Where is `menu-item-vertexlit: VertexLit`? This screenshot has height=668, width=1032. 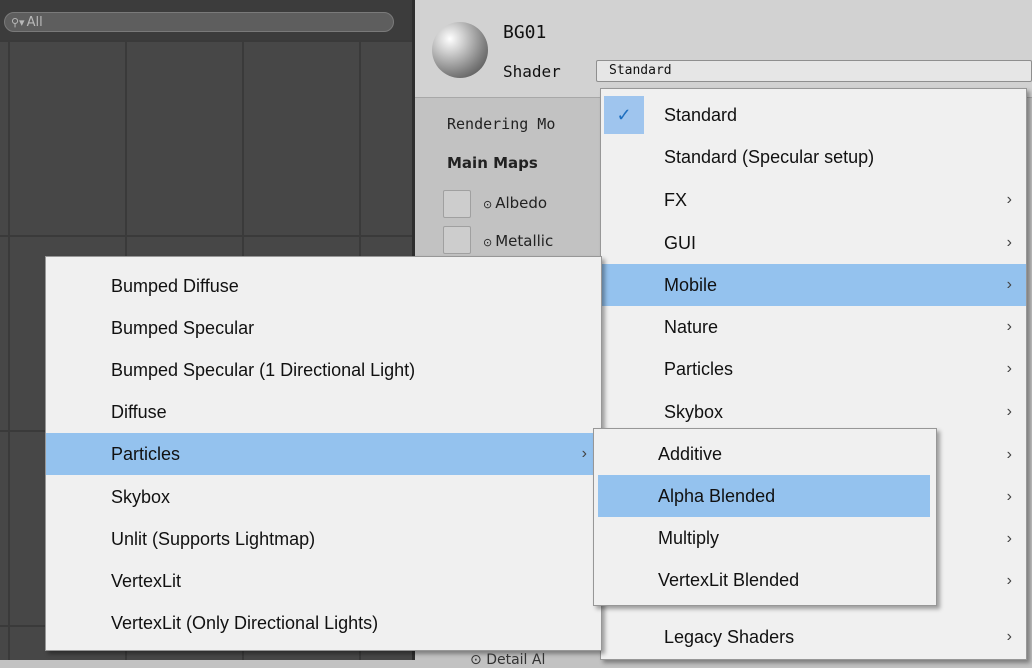
menu-item-vertexlit: VertexLit is located at coordinates (323, 581).